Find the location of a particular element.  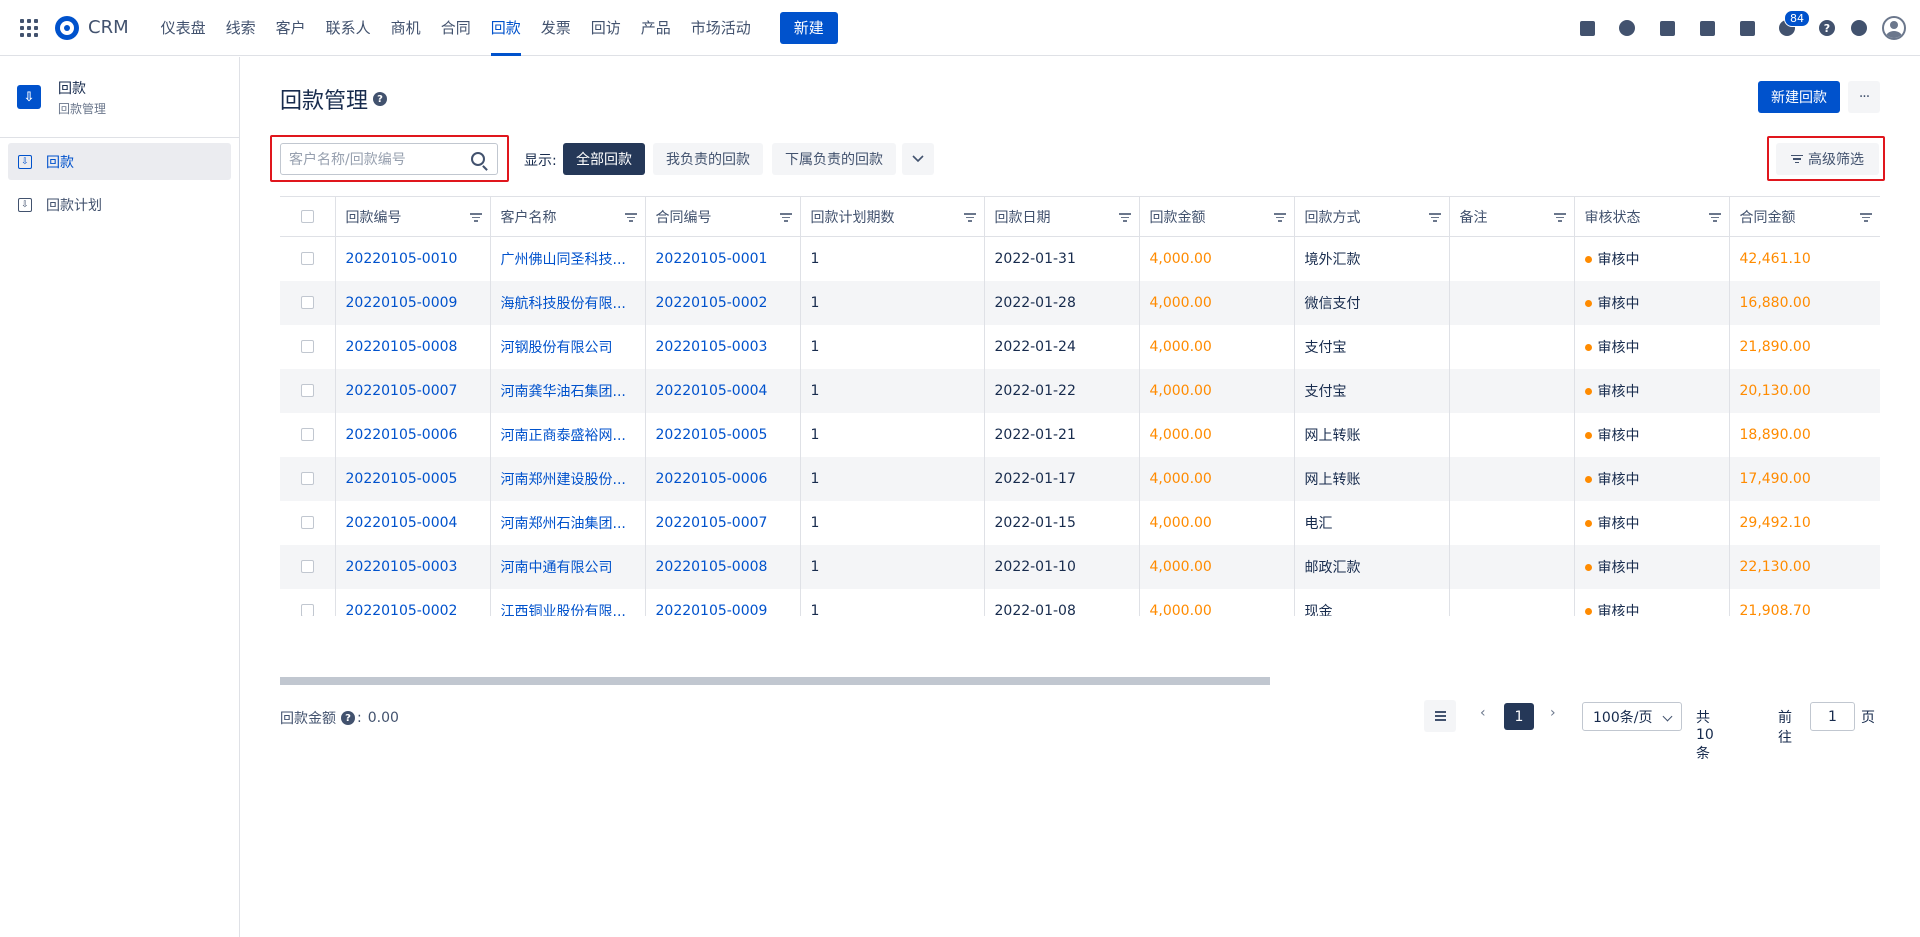

document-icon is located at coordinates (1667, 28).